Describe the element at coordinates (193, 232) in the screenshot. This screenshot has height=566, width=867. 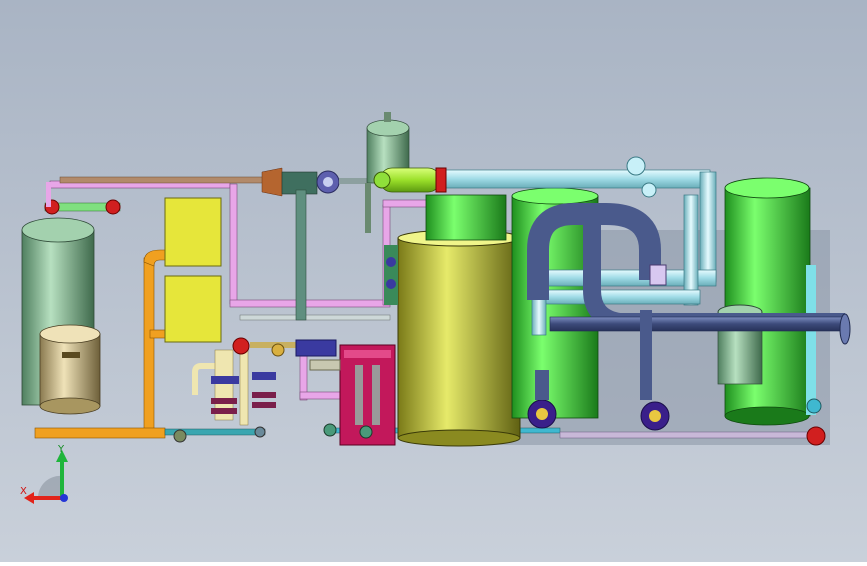
I see `control-panel-upper` at that location.